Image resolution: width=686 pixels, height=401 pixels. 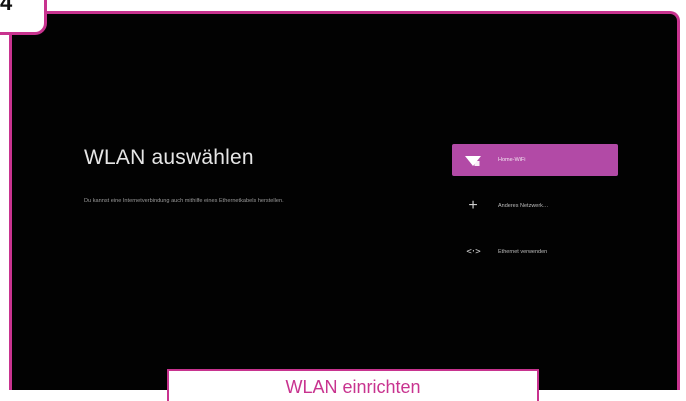 I want to click on plus-icon: +, so click(x=473, y=205).